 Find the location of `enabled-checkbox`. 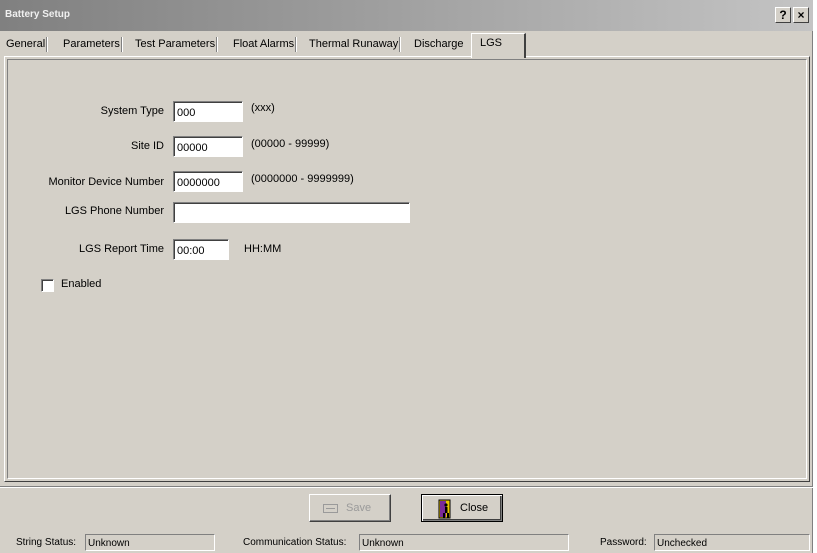

enabled-checkbox is located at coordinates (47, 285).